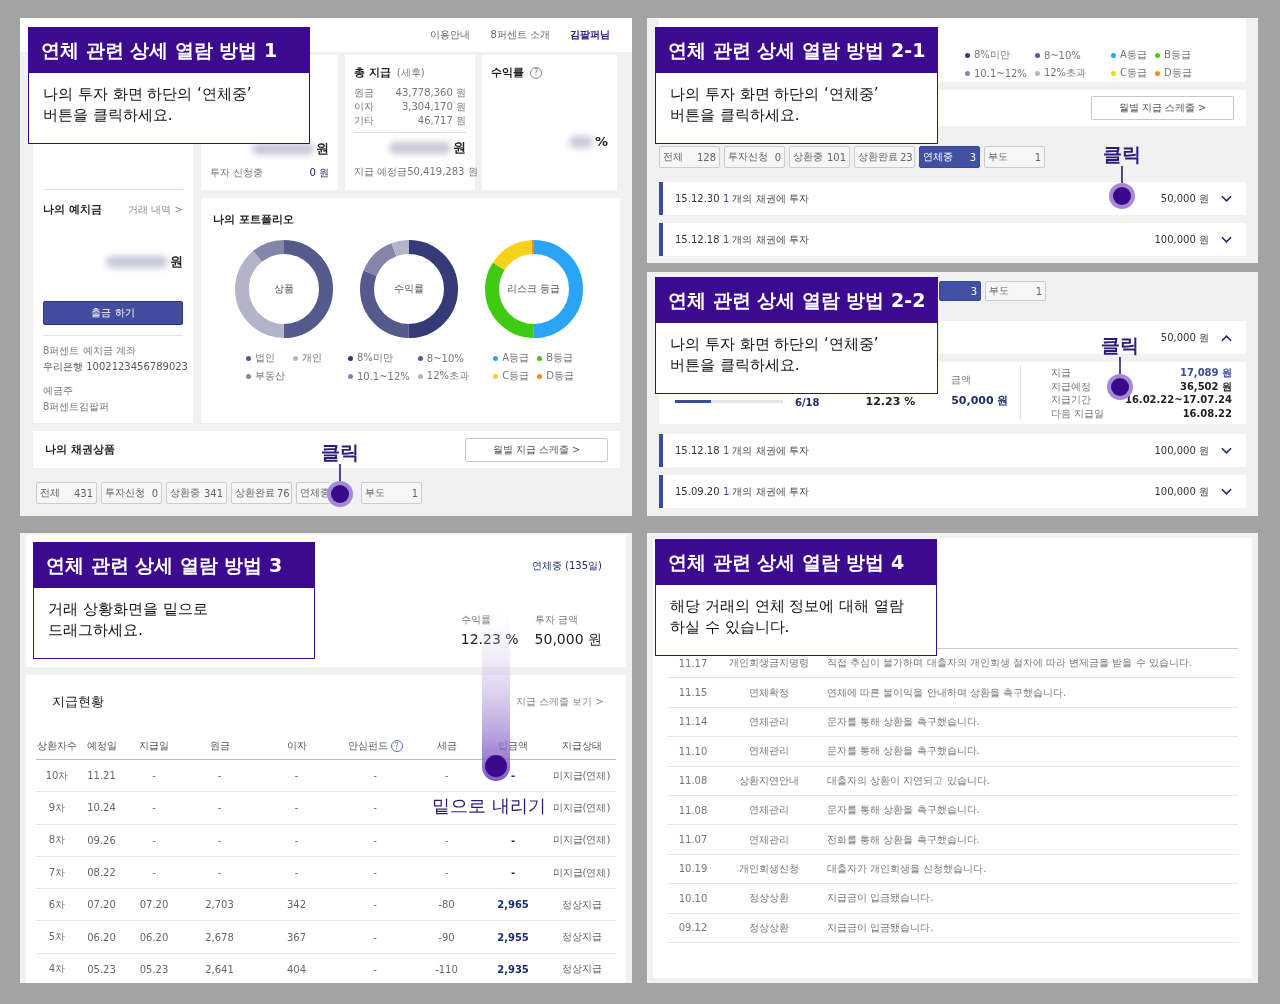  I want to click on filter-chip: 연체중 3, so click(949, 157).